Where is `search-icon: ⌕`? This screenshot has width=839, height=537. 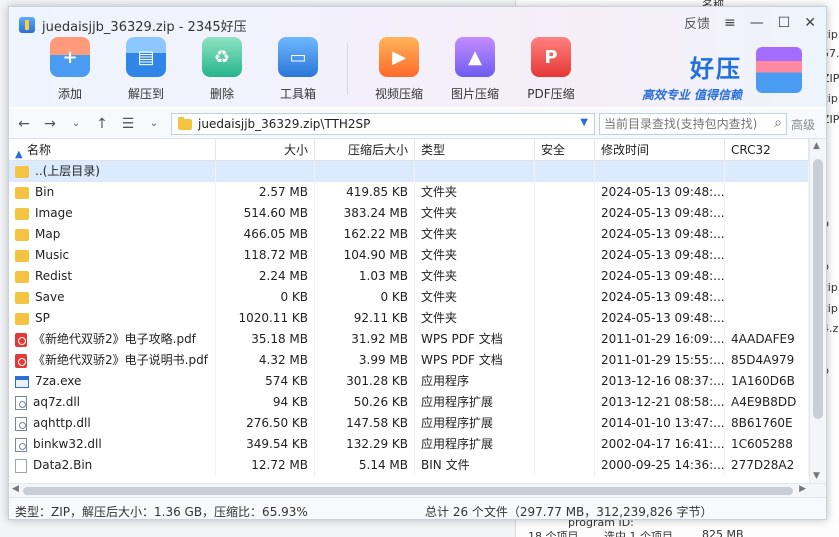
search-icon: ⌕ is located at coordinates (778, 123).